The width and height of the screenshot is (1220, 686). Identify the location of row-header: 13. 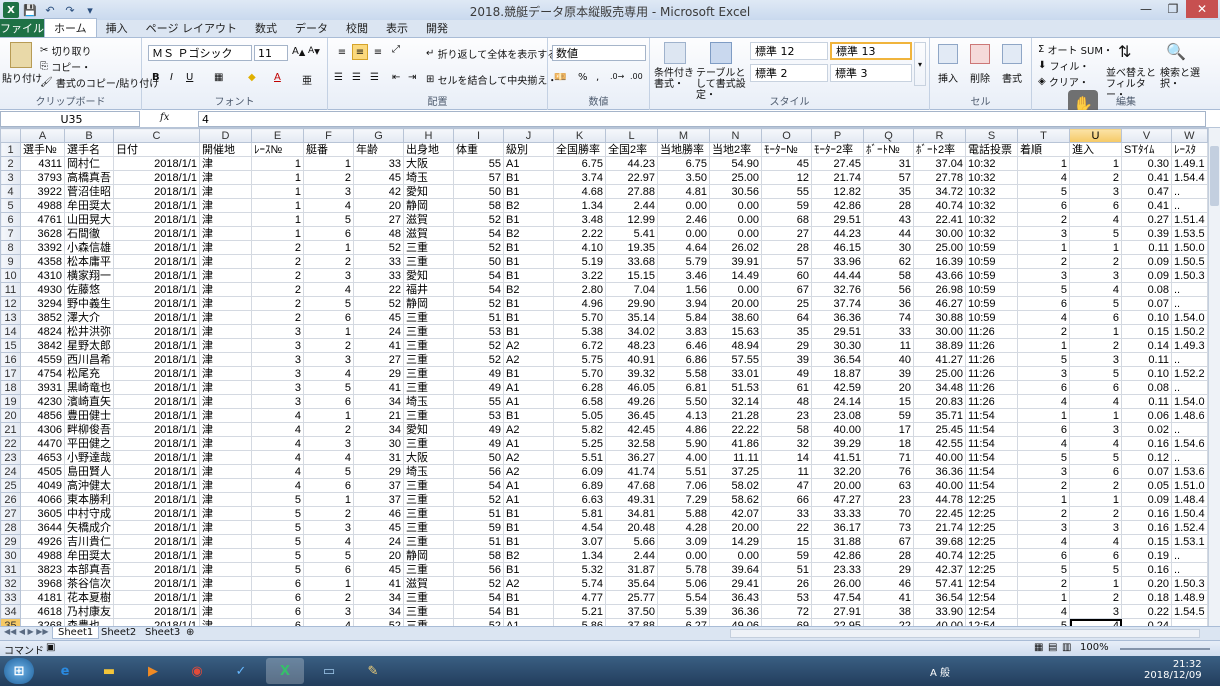
(10, 317).